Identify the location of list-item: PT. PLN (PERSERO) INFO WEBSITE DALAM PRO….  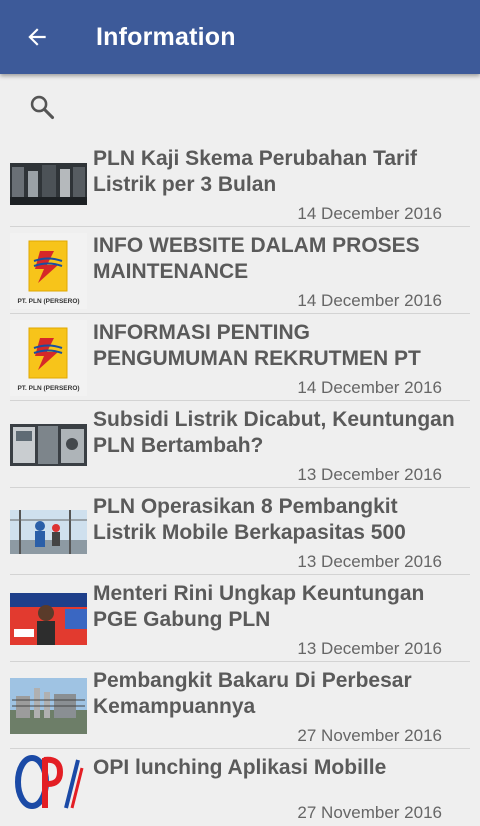
(240, 270).